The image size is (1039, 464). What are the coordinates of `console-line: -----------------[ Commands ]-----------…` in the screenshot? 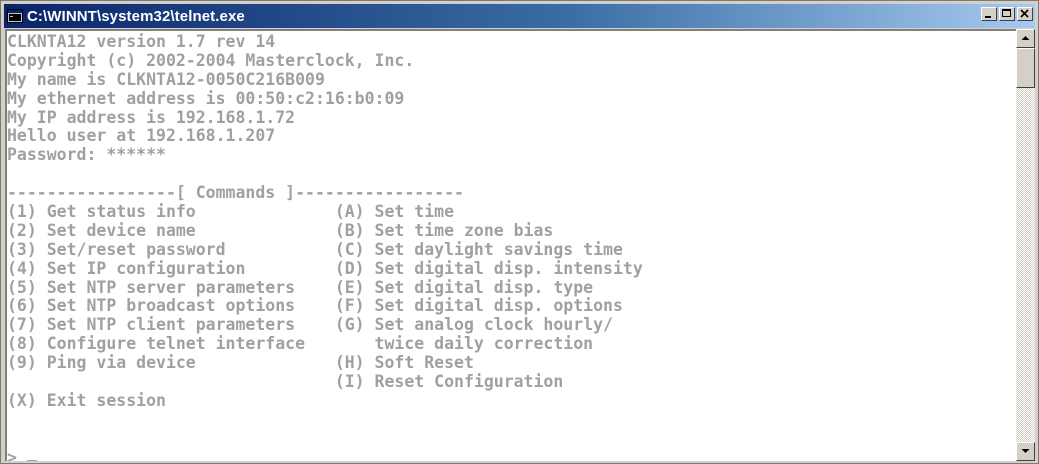 It's located at (235, 193).